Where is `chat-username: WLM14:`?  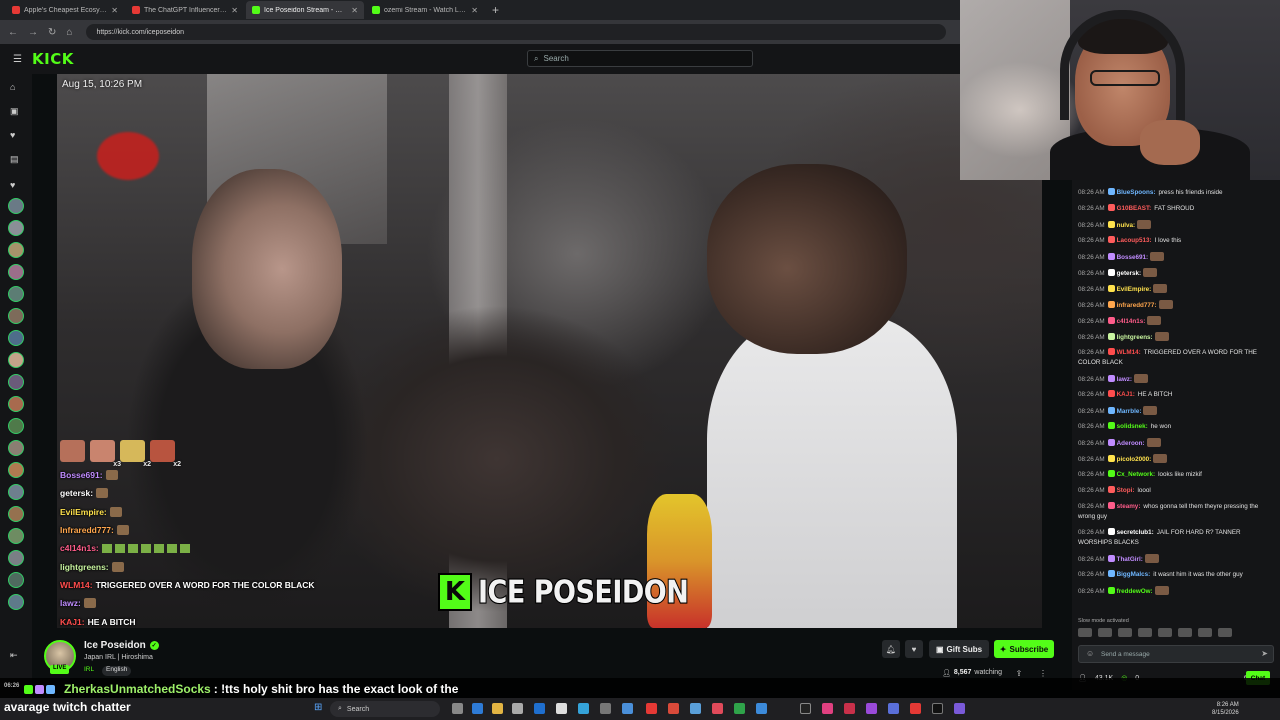 chat-username: WLM14: is located at coordinates (1129, 352).